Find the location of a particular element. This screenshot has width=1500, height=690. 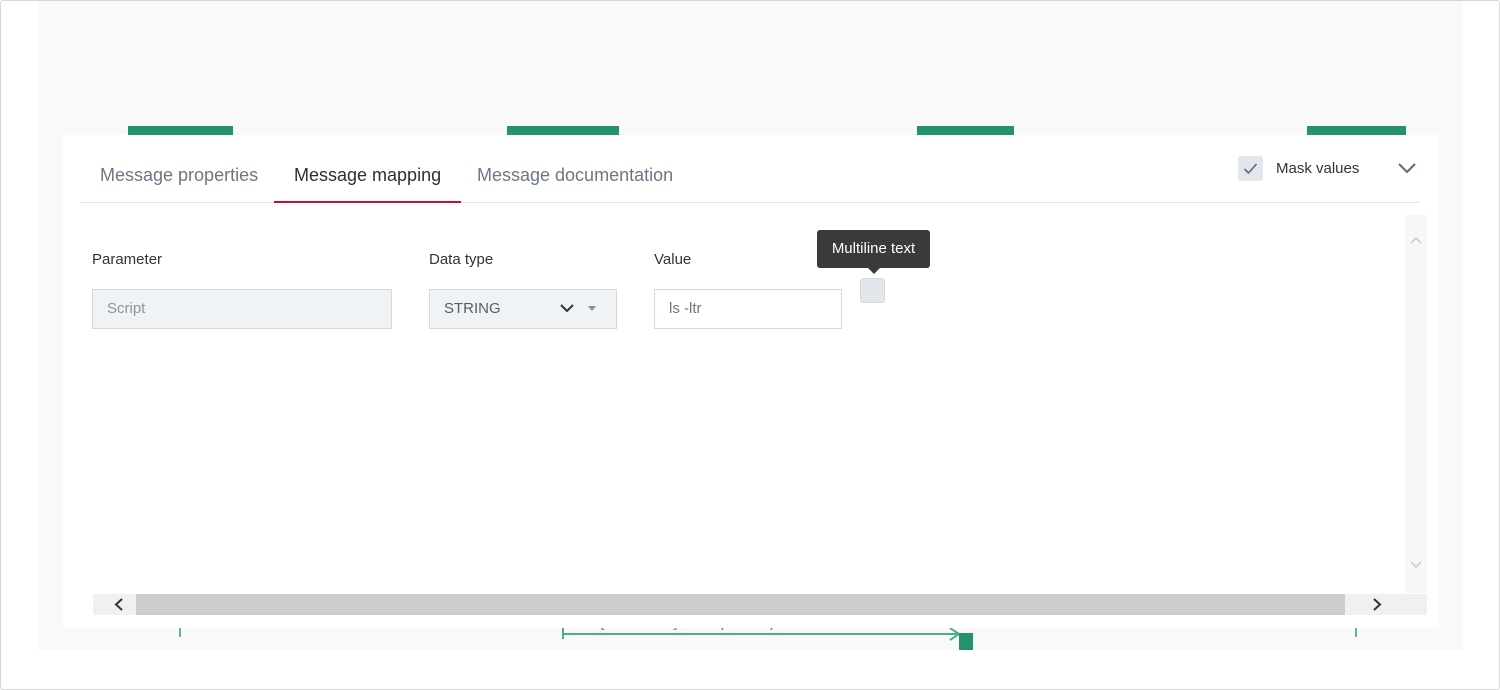

multiline-text-checkbox is located at coordinates (872, 290).